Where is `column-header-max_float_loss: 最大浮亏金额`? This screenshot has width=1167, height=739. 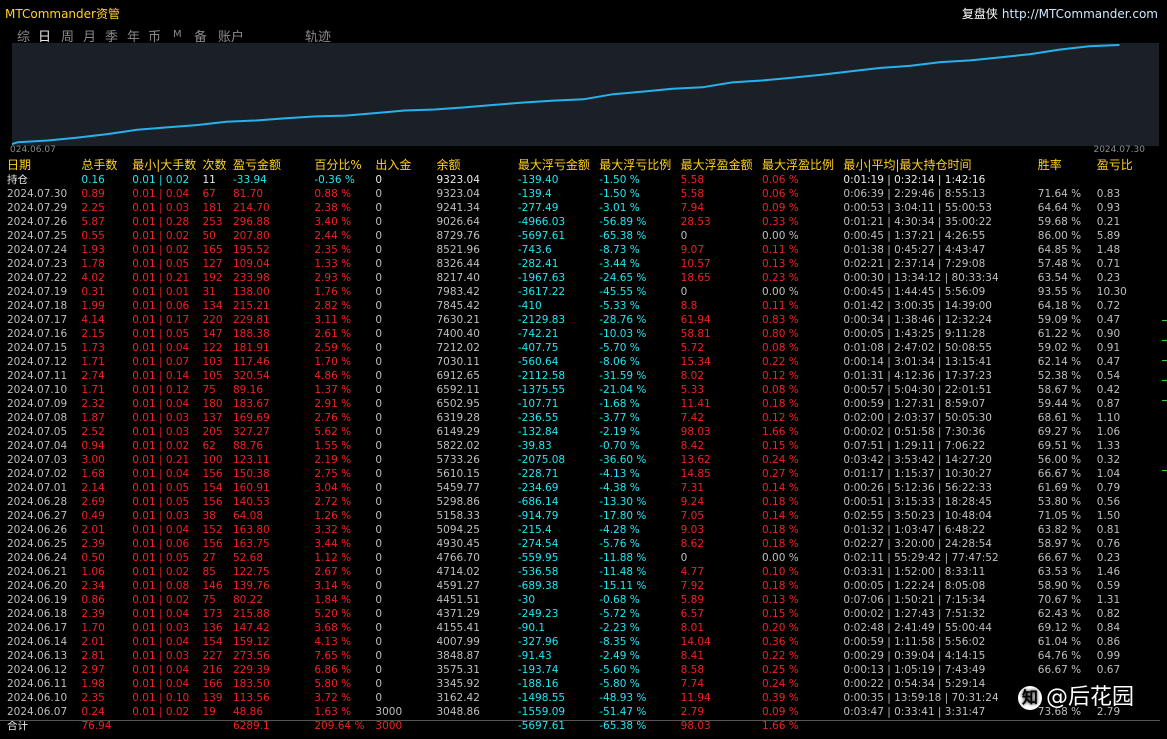 column-header-max_float_loss: 最大浮亏金额 is located at coordinates (558, 165).